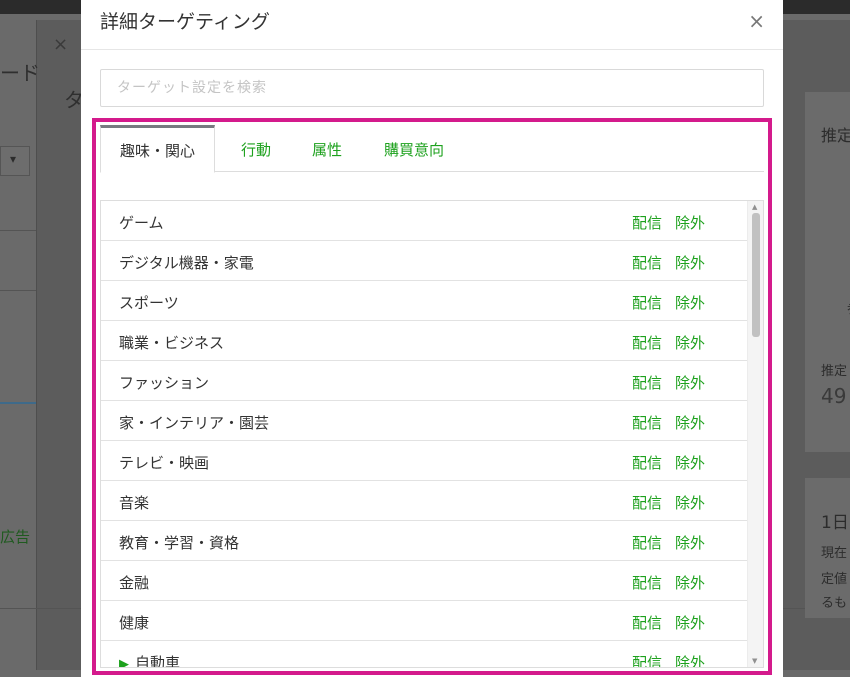  I want to click on background-heading-fragment: ード, so click(20, 73).